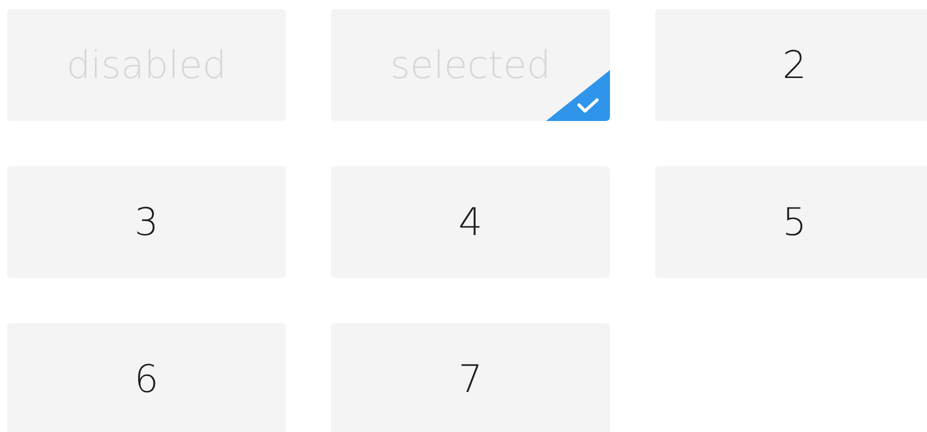  Describe the element at coordinates (470, 377) in the screenshot. I see `option-tile: 7` at that location.